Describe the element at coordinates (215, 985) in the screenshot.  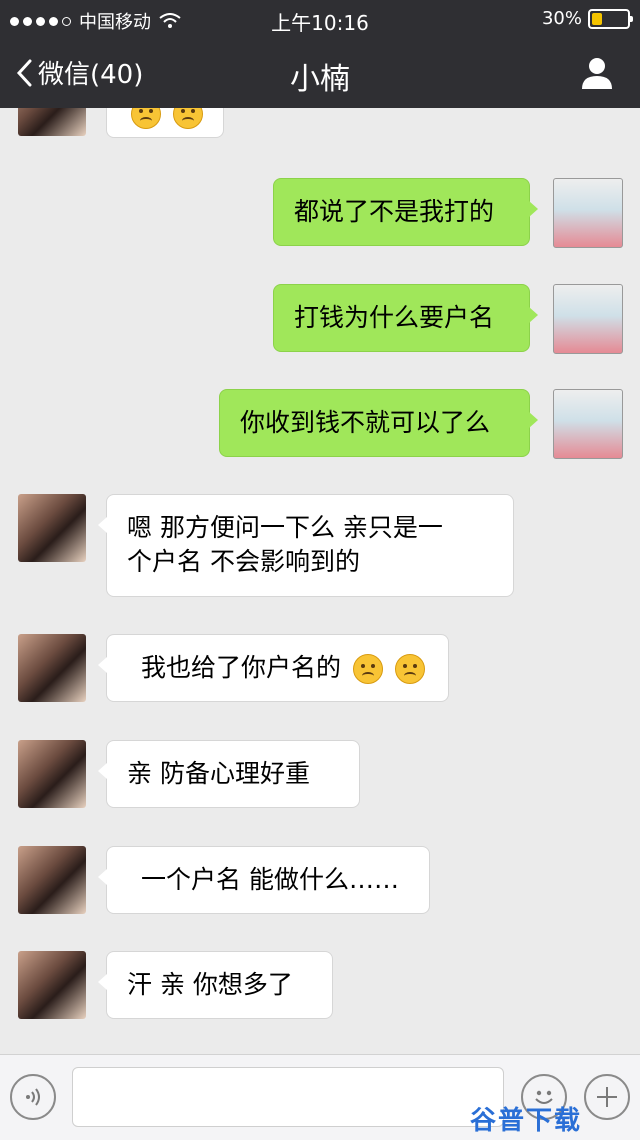
I see `message-bubble-received: 汗 亲 你想多了` at that location.